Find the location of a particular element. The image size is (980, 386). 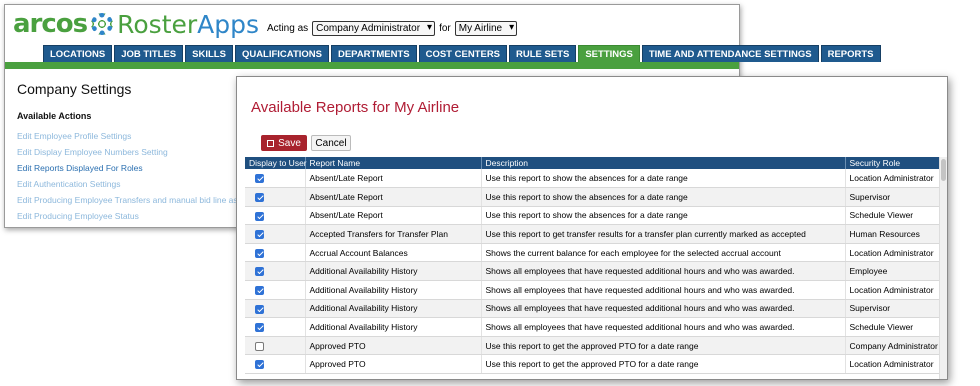

arcos-rosterapps-logo: arcos Roster Apps is located at coordinates (136, 24).